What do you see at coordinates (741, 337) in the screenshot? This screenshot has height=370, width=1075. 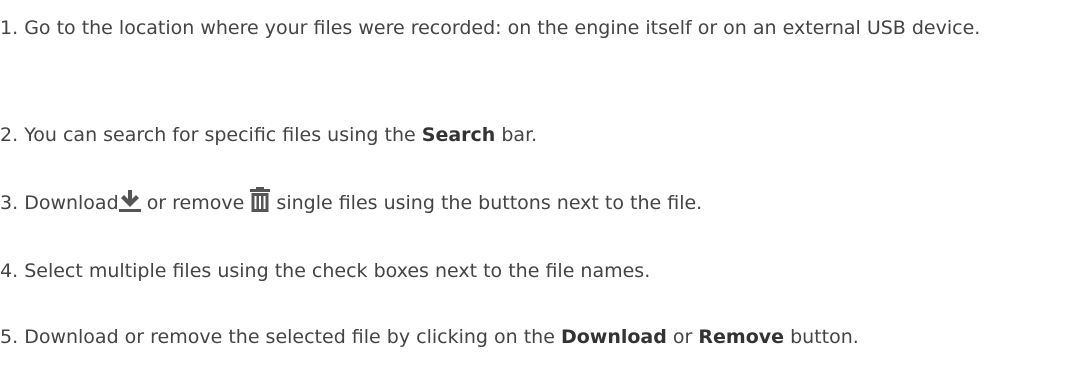 I see `remove-button-term: Remove` at bounding box center [741, 337].